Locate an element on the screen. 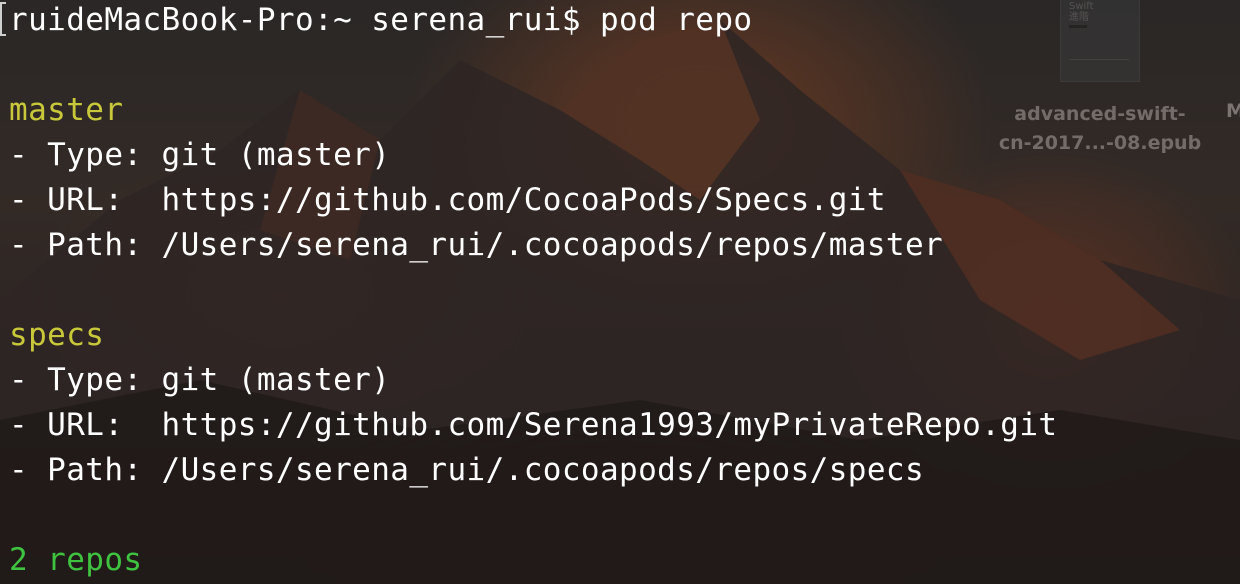 This screenshot has height=584, width=1240. command-prompt-line: ruideMacBook-Pro:~ serena_rui$ pod repo is located at coordinates (381, 20).